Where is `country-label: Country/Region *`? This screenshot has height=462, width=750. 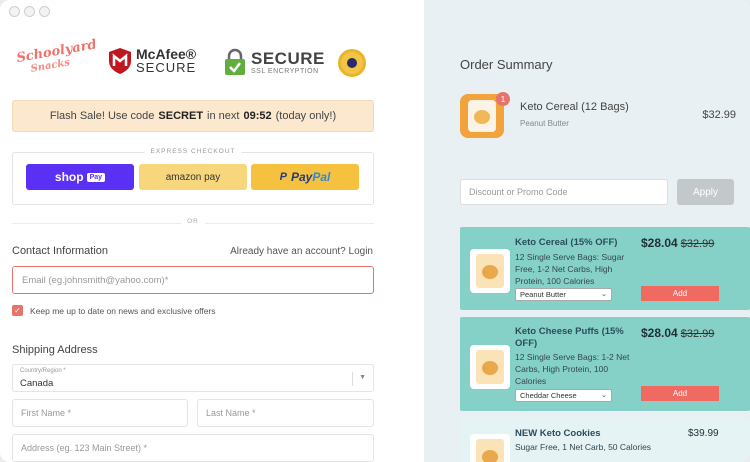 country-label: Country/Region * is located at coordinates (43, 371).